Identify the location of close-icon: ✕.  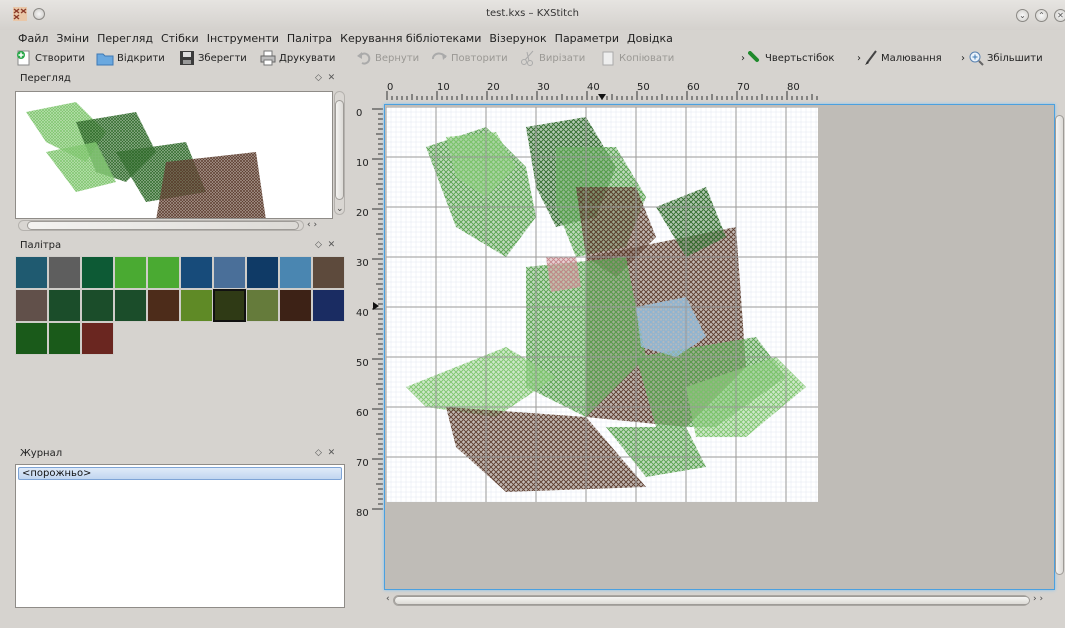
(1059, 15).